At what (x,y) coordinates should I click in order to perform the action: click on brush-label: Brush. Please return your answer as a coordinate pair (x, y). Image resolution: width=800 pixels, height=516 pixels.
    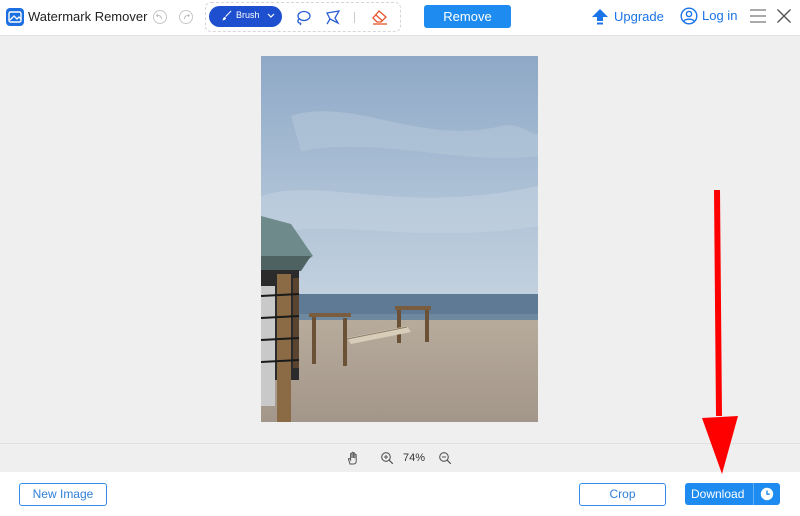
    Looking at the image, I should click on (248, 15).